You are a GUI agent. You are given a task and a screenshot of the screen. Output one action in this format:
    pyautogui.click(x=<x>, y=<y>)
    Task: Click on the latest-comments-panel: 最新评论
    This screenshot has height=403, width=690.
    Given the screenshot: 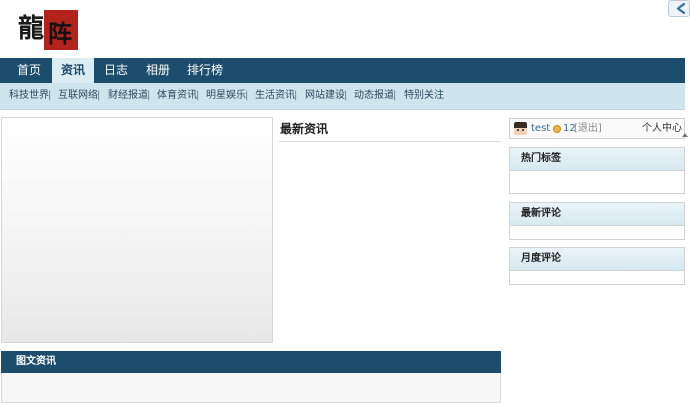 What is the action you would take?
    pyautogui.click(x=597, y=221)
    